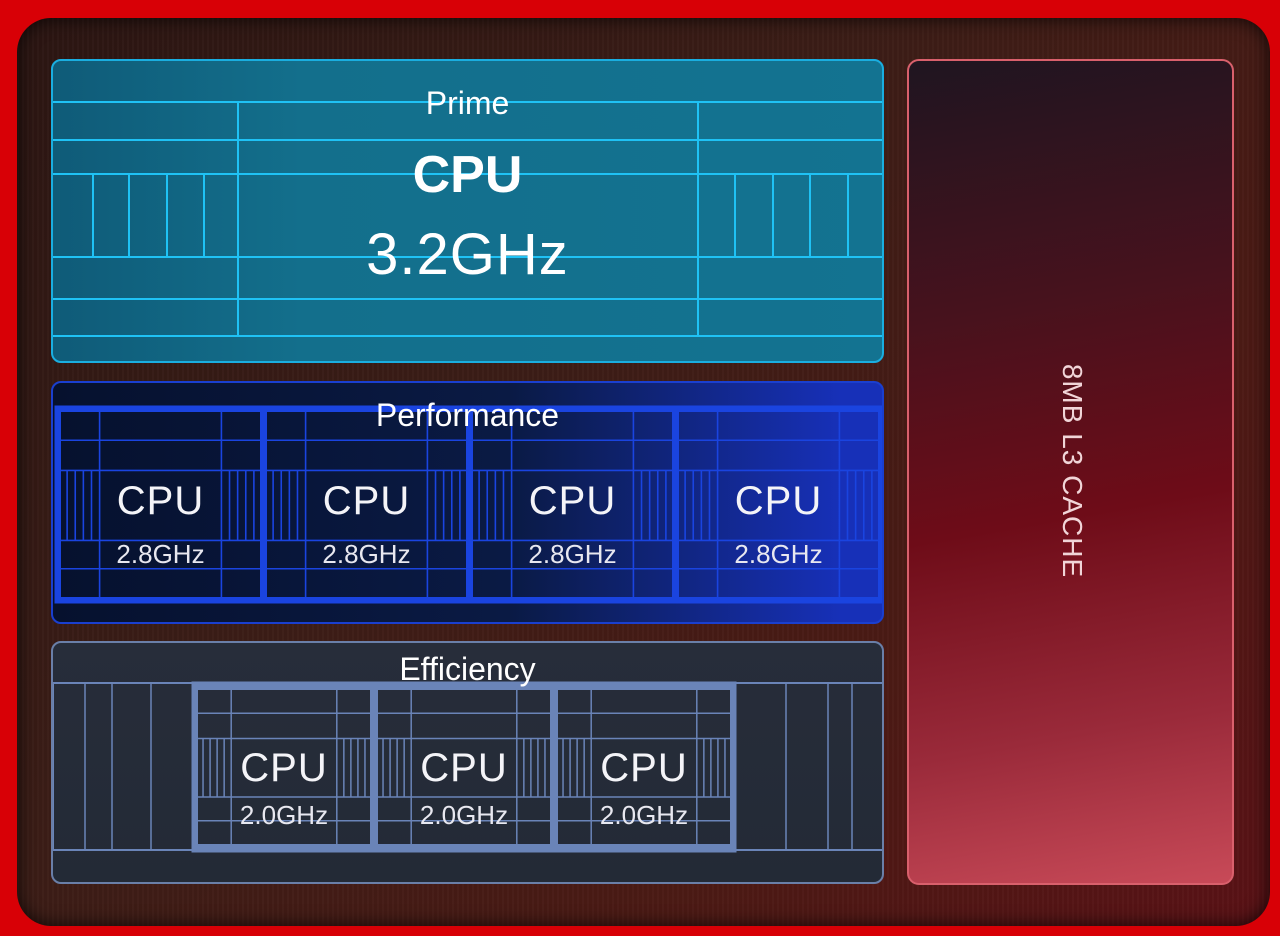  I want to click on prime-core-frequency: 3.2GHz, so click(467, 254).